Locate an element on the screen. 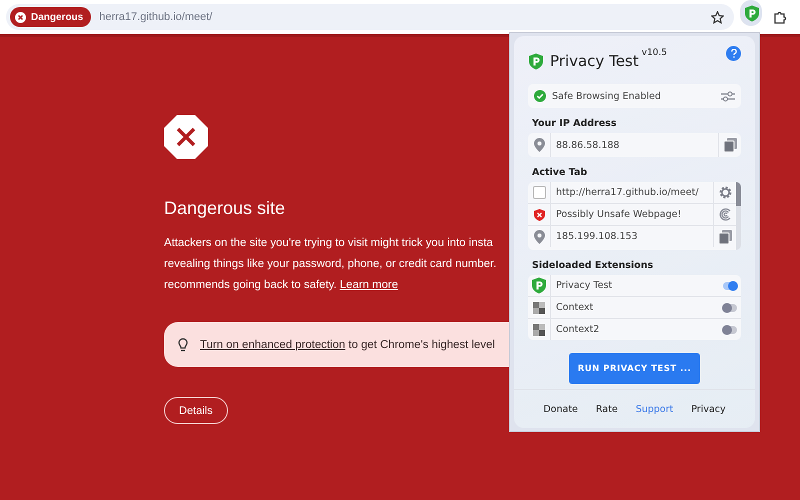 The width and height of the screenshot is (800, 500). url-text: herra17.github.io/meet/ is located at coordinates (156, 17).